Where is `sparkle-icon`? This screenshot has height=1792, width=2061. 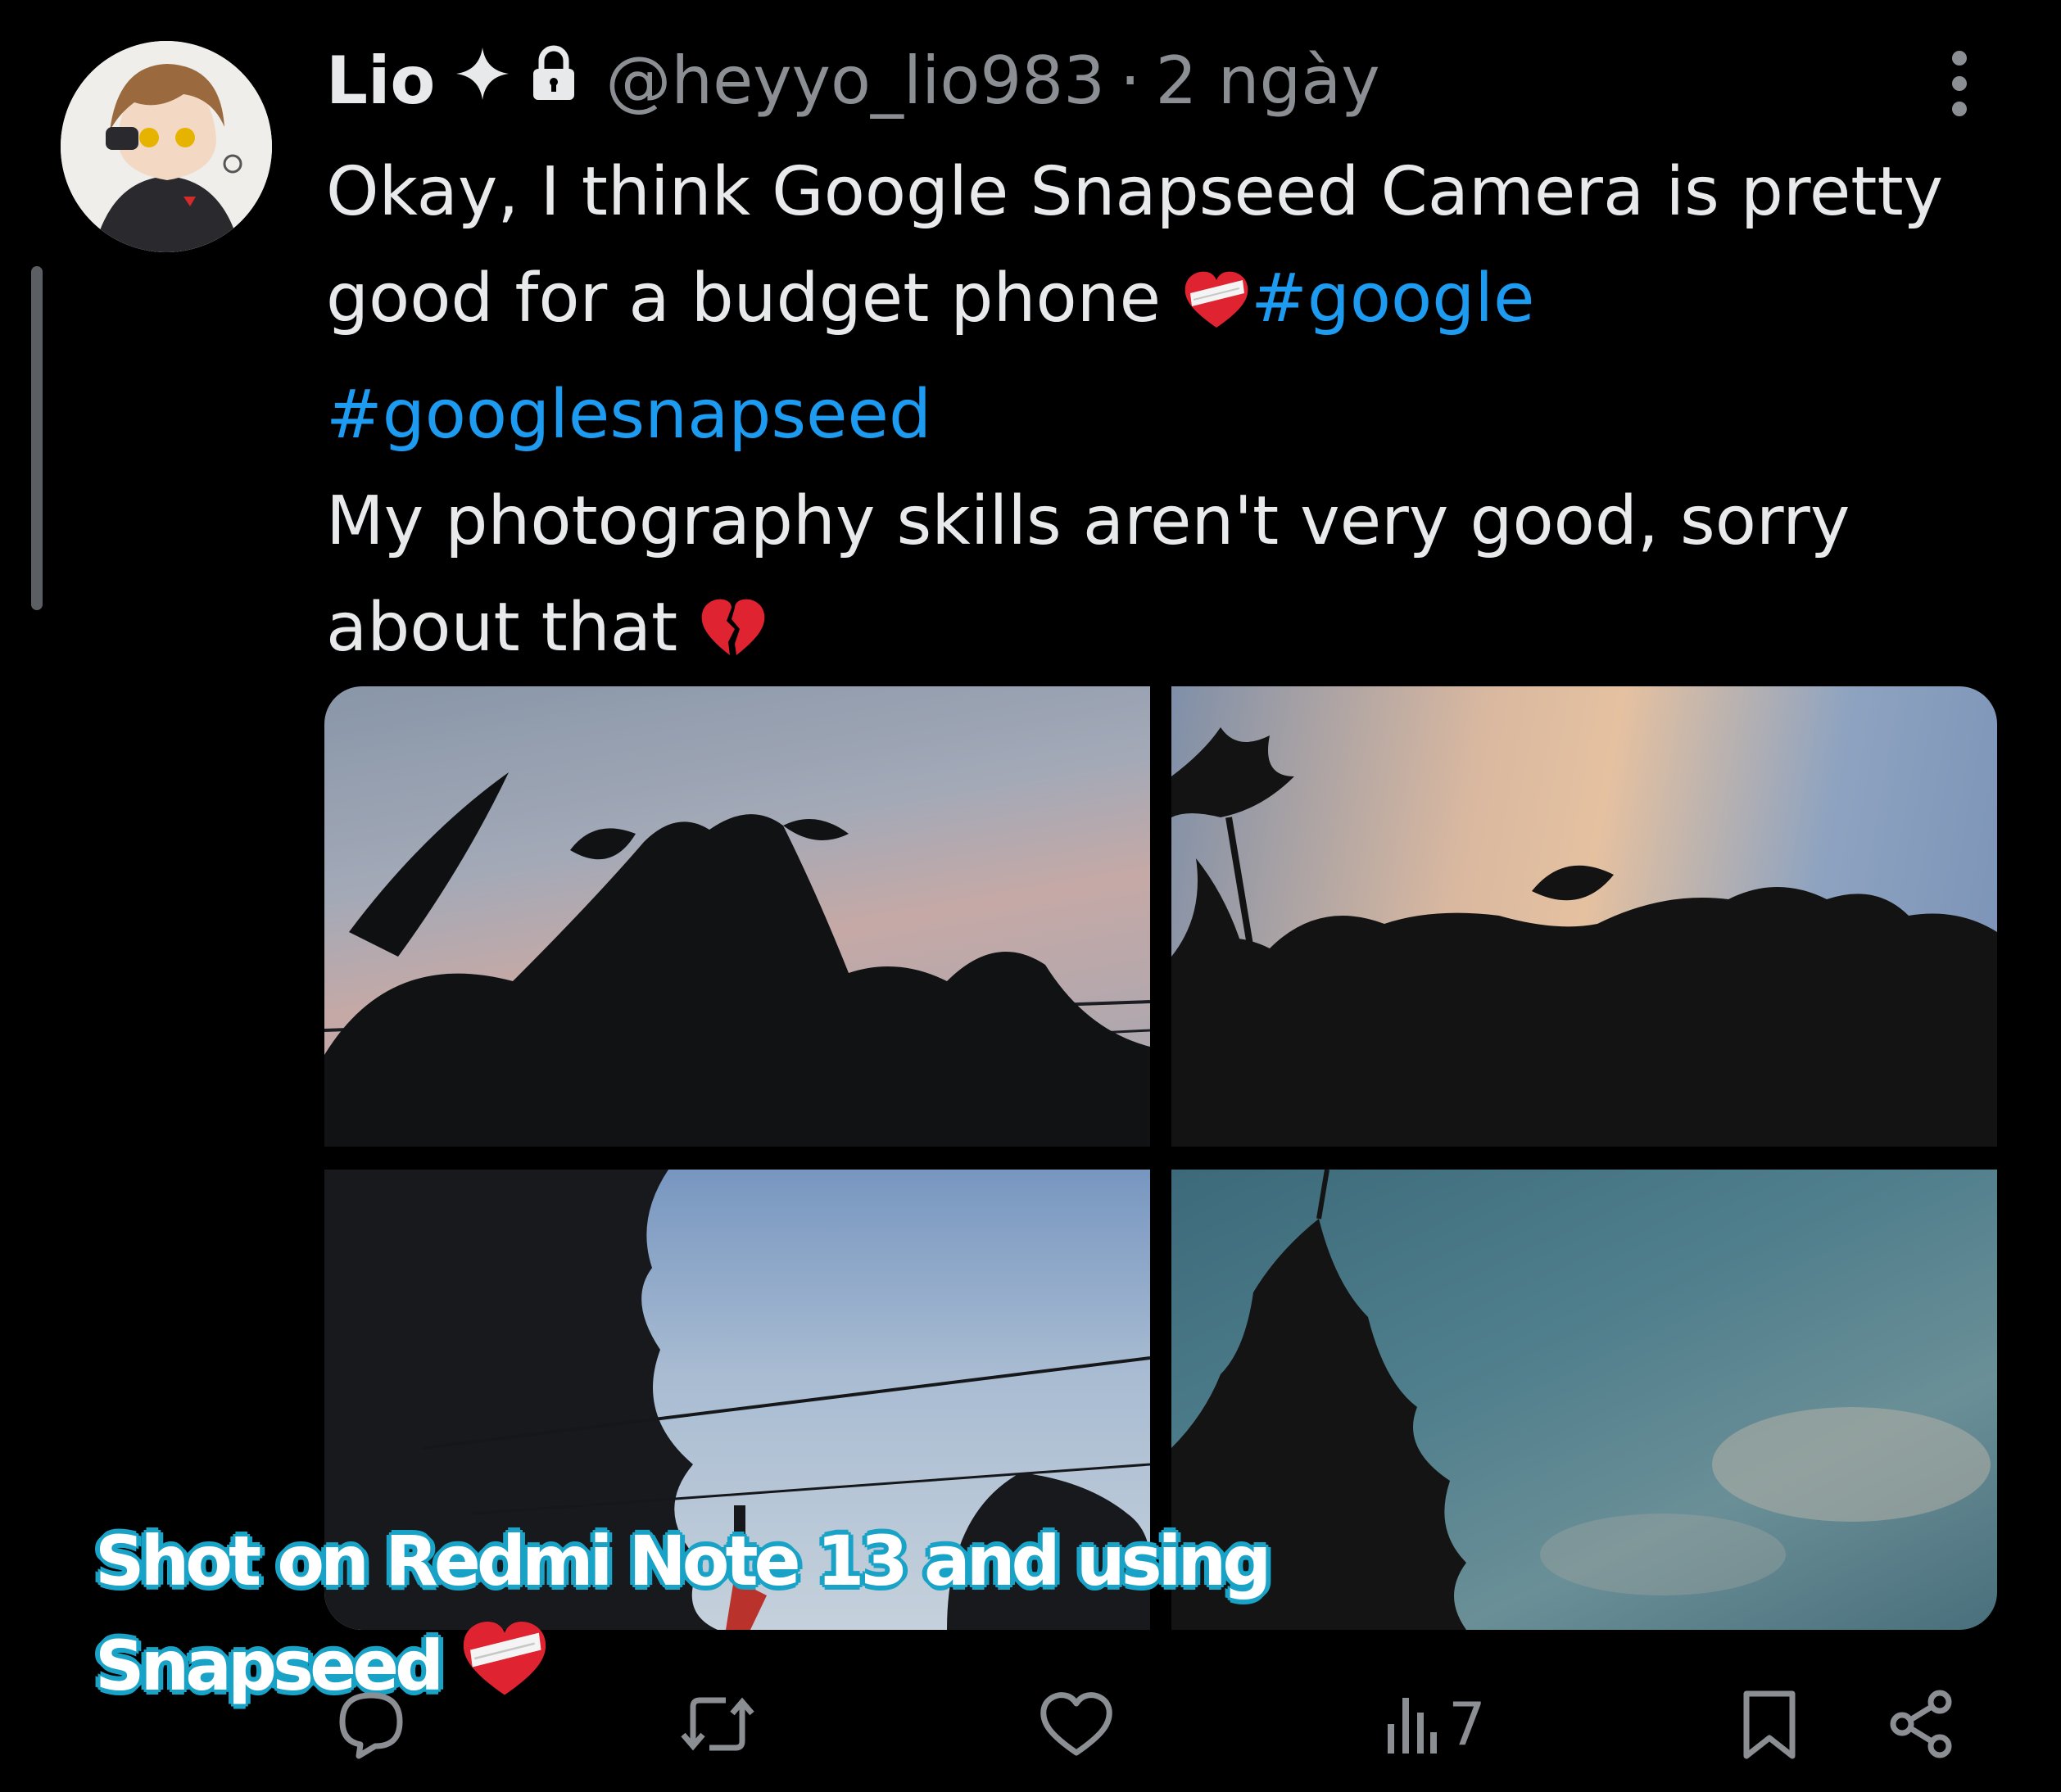 sparkle-icon is located at coordinates (482, 81).